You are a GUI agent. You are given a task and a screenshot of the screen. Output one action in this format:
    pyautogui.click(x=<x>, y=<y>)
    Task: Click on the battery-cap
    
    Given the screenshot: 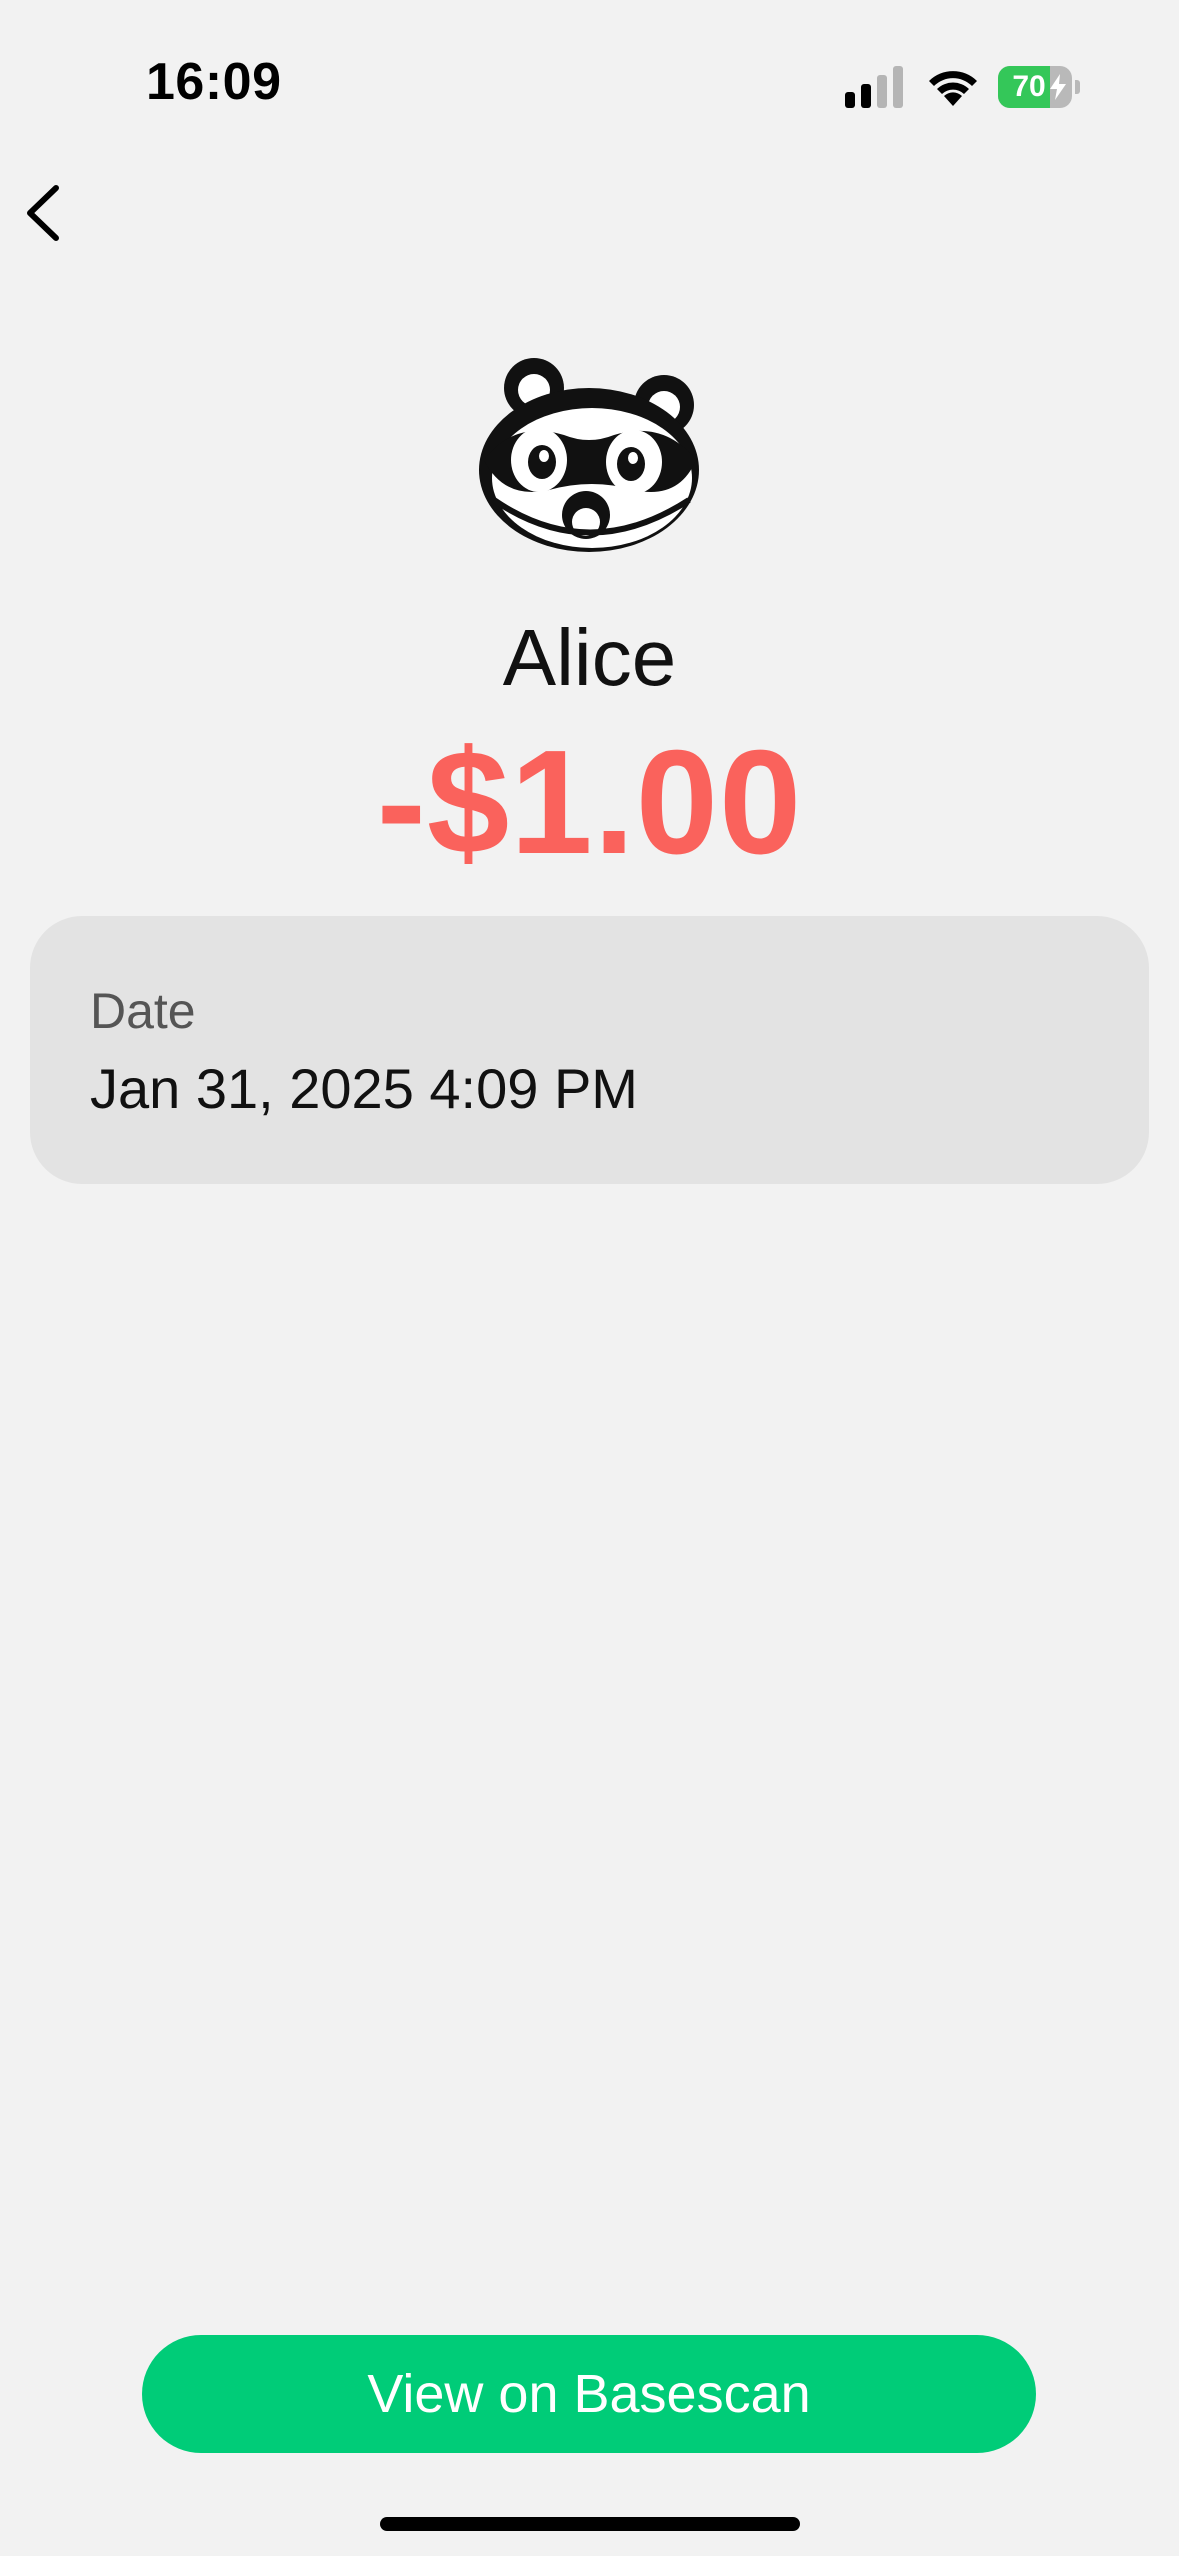 What is the action you would take?
    pyautogui.click(x=1077, y=87)
    